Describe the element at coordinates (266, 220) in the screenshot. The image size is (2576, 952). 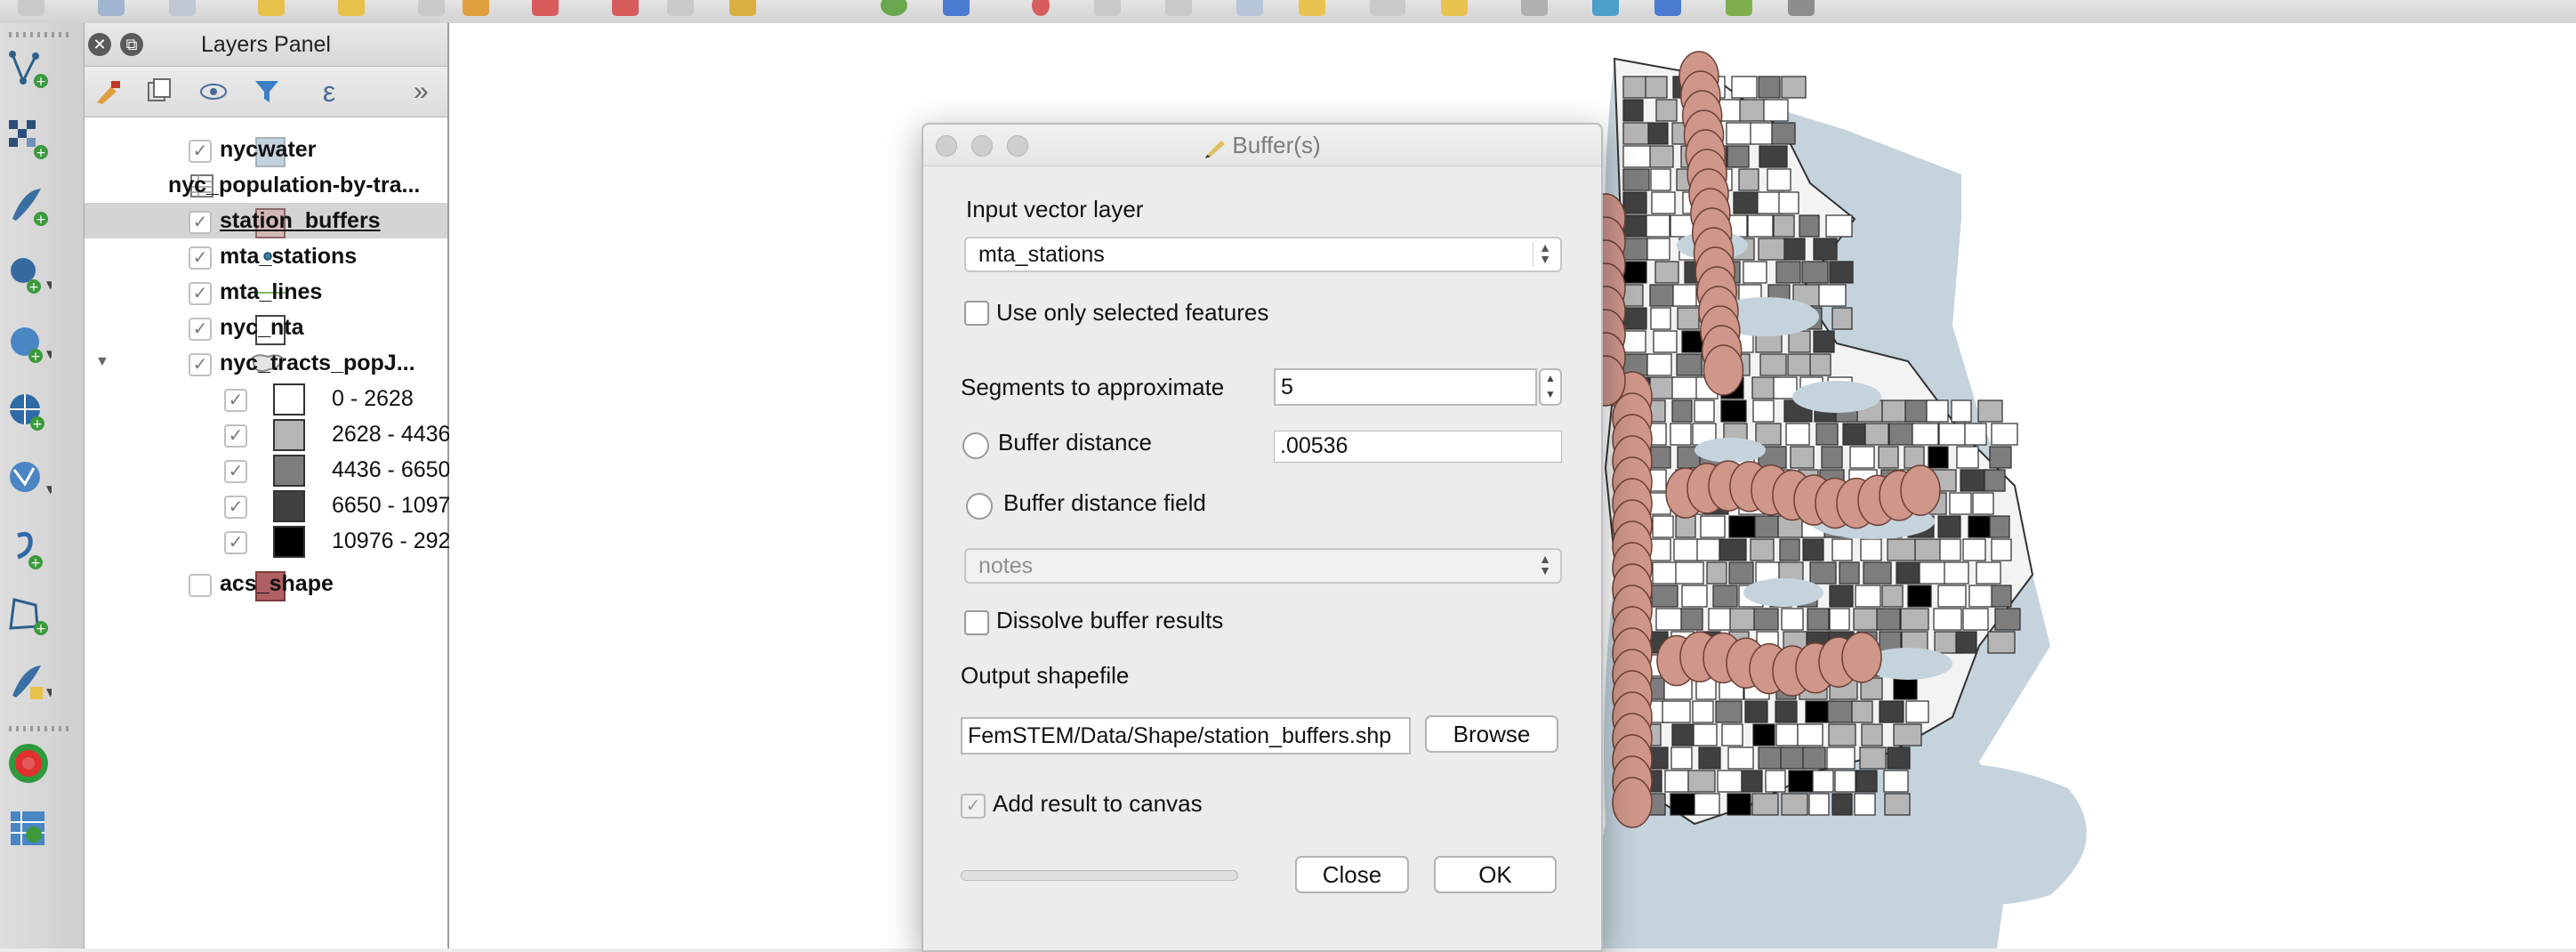
I see `layer-item-station-buffers: ✓ station_buffers` at that location.